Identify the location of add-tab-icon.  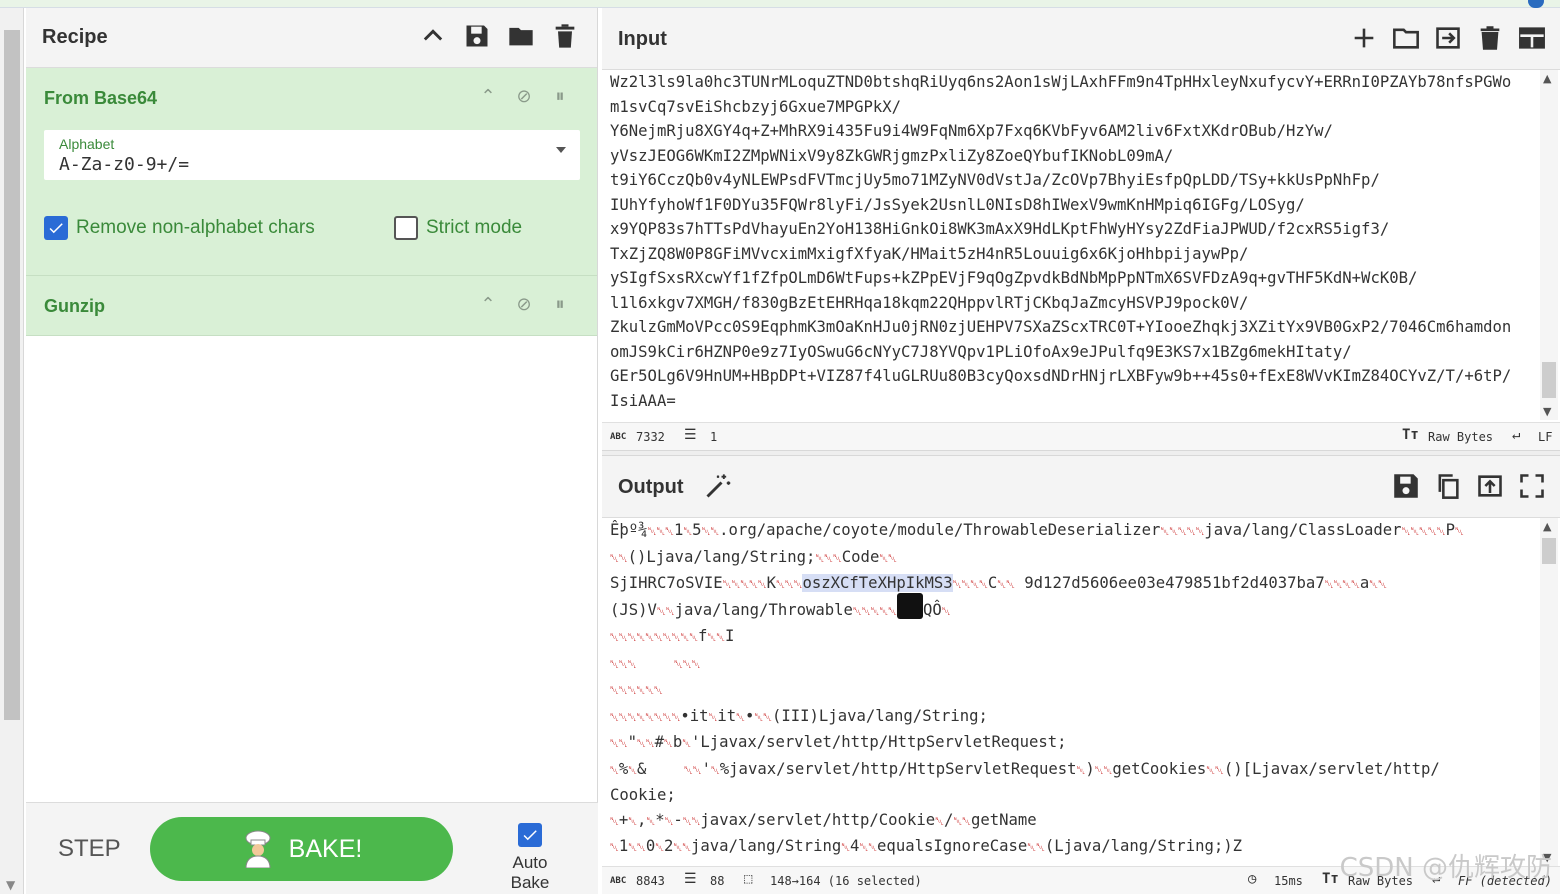
(1364, 38).